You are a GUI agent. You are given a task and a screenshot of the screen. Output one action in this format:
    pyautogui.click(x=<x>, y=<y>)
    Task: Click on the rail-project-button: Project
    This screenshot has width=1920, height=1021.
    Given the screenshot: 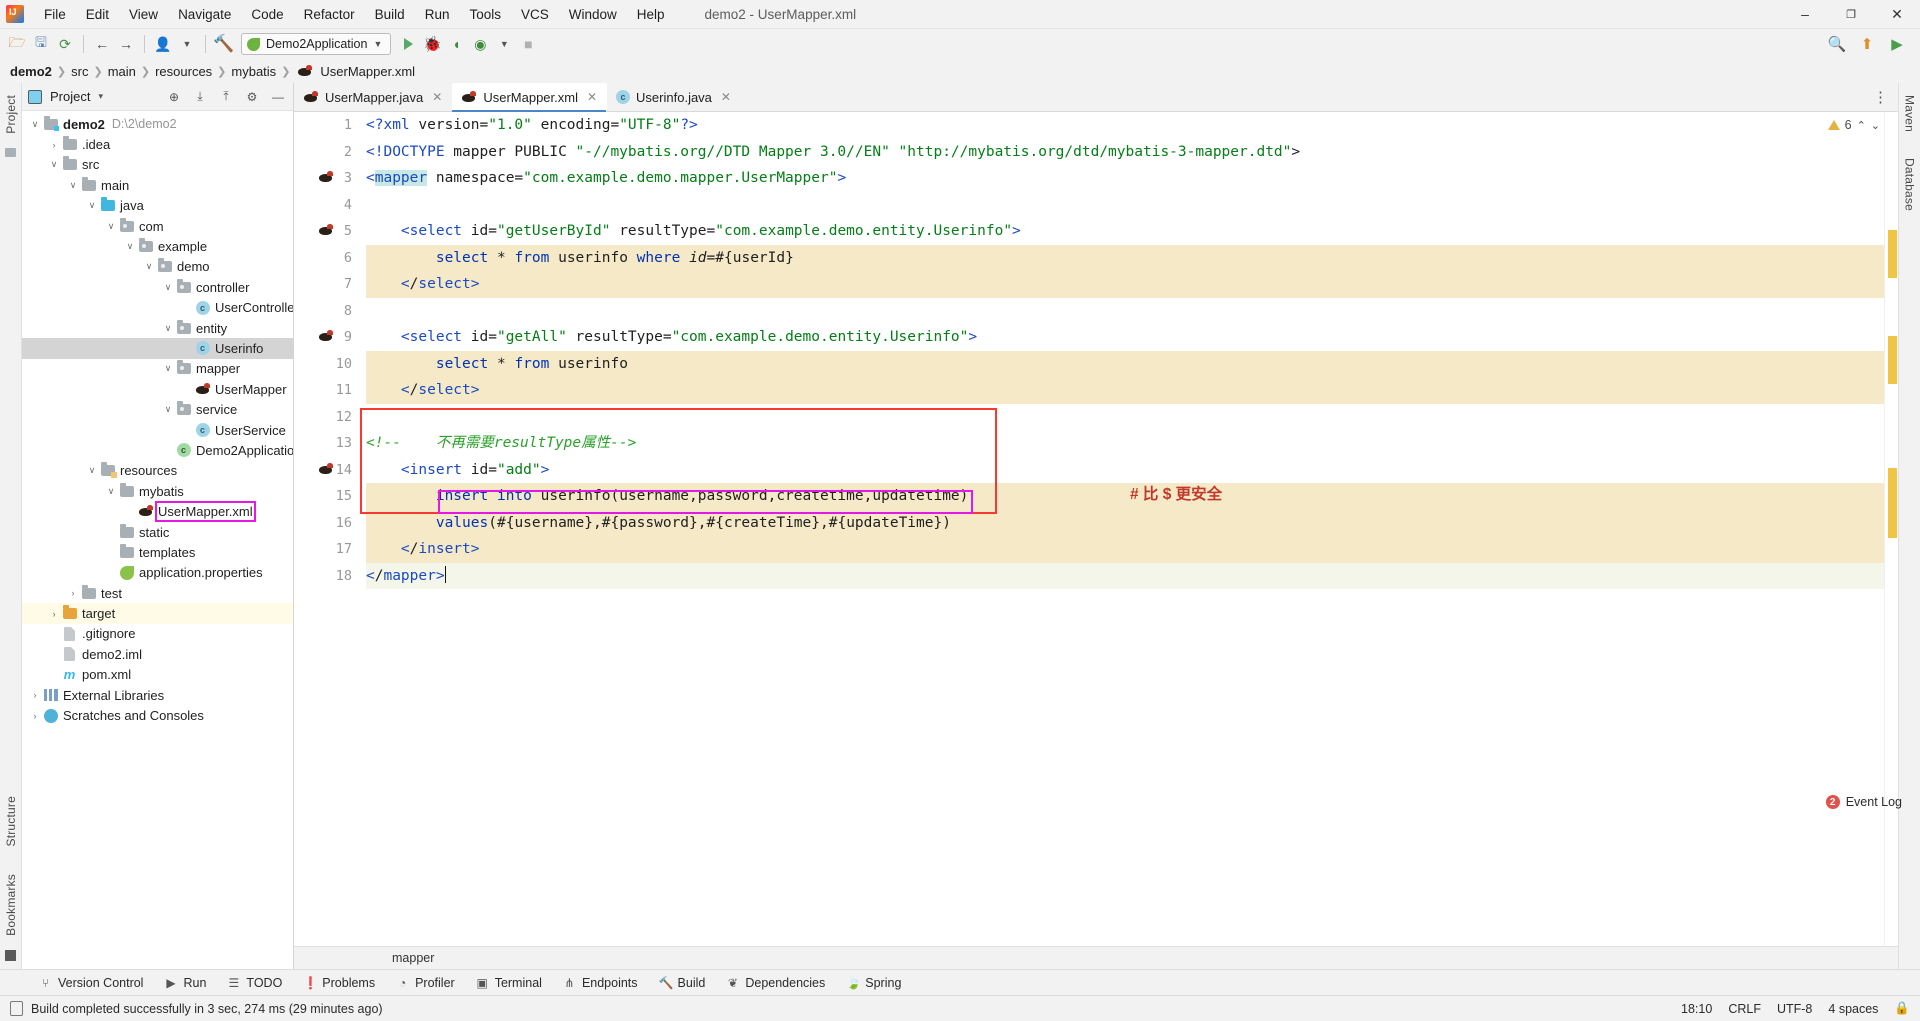 What is the action you would take?
    pyautogui.click(x=11, y=114)
    